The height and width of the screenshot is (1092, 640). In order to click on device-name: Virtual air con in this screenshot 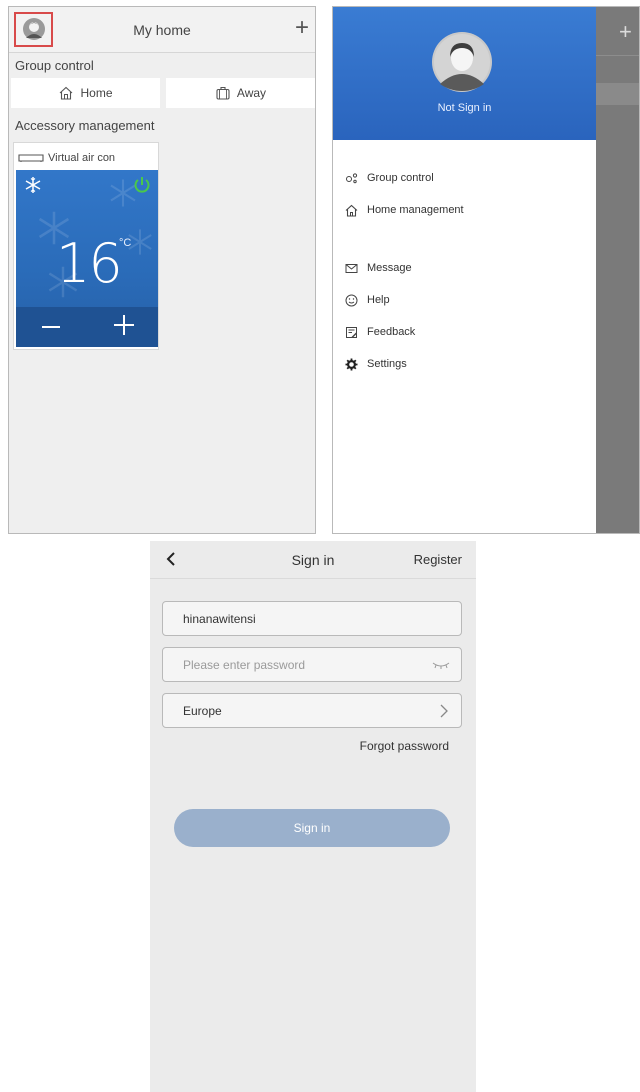, I will do `click(82, 158)`.